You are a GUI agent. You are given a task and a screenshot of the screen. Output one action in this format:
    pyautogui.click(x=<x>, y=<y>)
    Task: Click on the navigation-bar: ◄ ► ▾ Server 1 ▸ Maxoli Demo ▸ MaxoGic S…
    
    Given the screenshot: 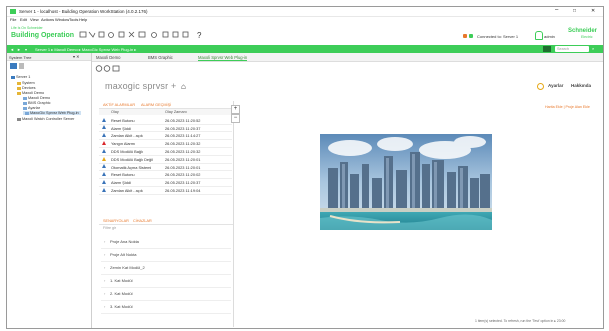 What is the action you would take?
    pyautogui.click(x=305, y=49)
    